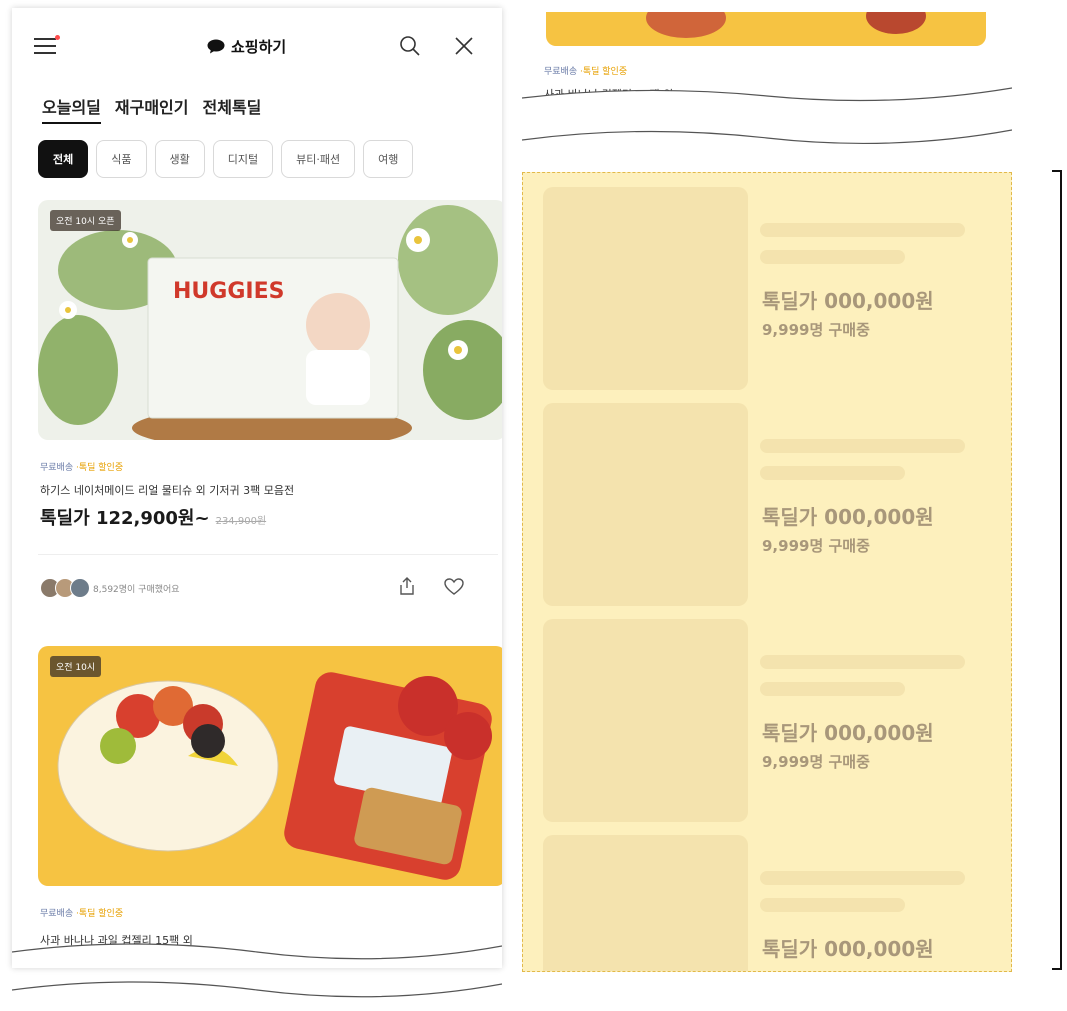  Describe the element at coordinates (179, 159) in the screenshot. I see `chip-living: 생활` at that location.